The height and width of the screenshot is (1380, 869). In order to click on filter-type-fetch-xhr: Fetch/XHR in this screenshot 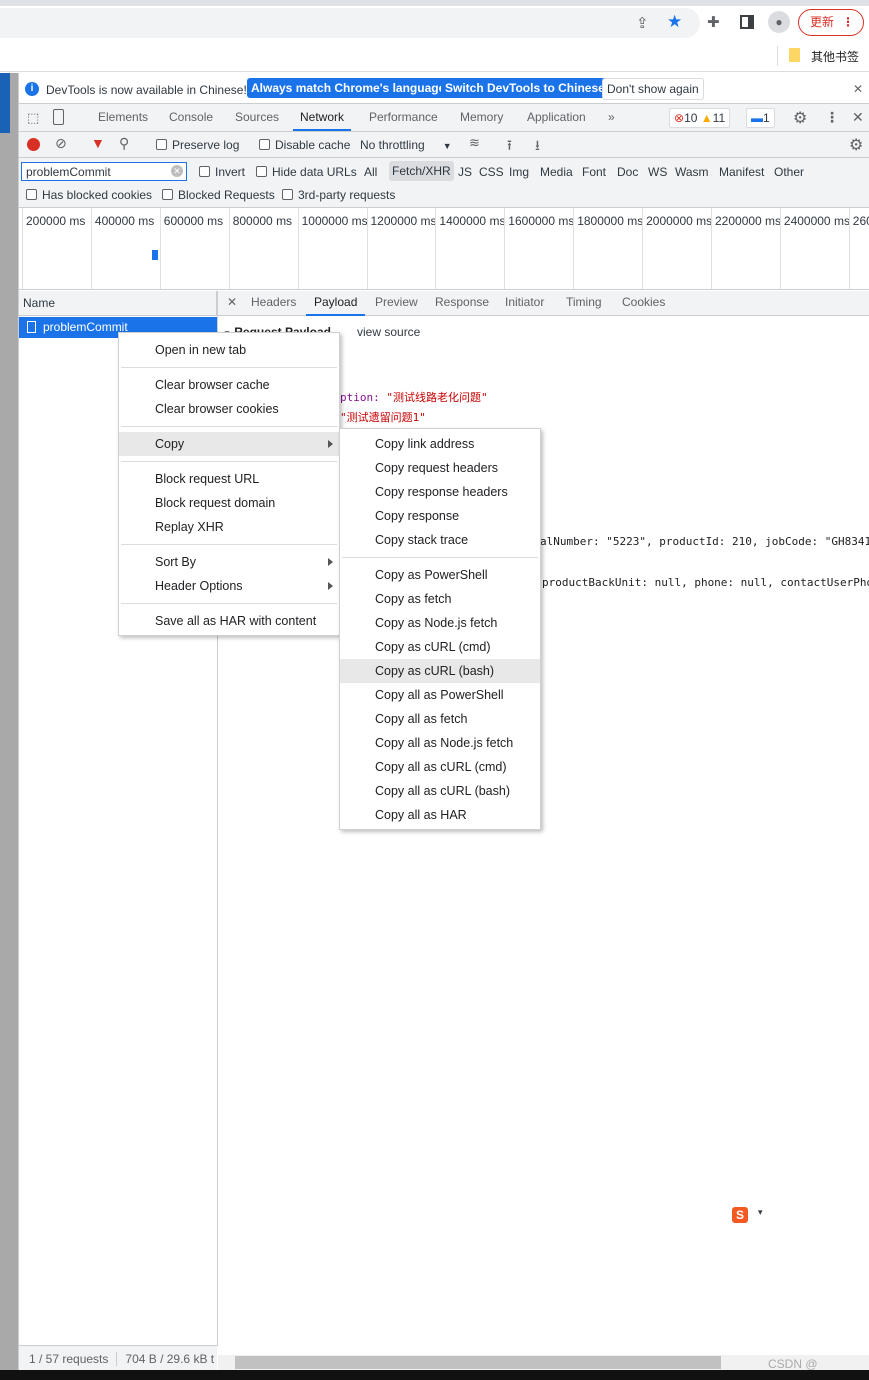, I will do `click(421, 171)`.